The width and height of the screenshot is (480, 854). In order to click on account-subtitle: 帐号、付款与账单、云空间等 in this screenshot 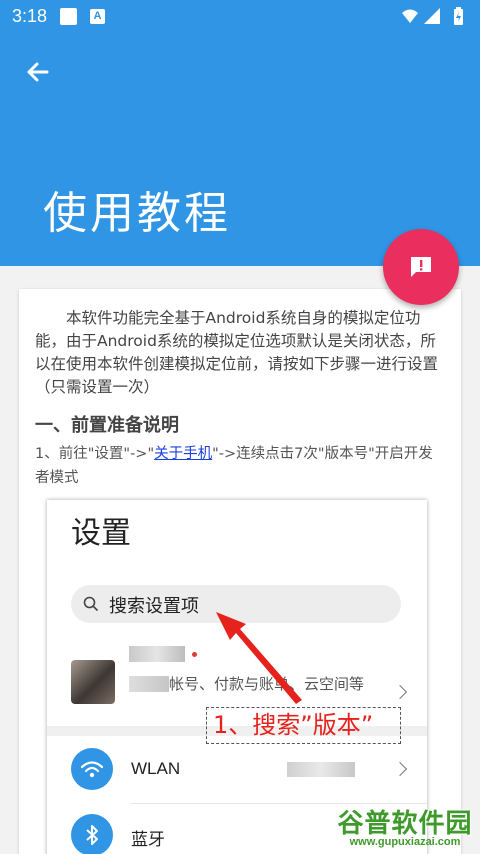, I will do `click(267, 684)`.